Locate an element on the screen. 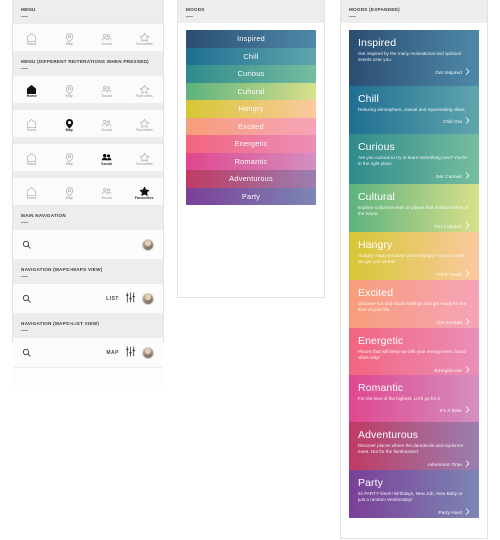 This screenshot has width=500, height=540. mood-card-cta: Energize me is located at coordinates (414, 370).